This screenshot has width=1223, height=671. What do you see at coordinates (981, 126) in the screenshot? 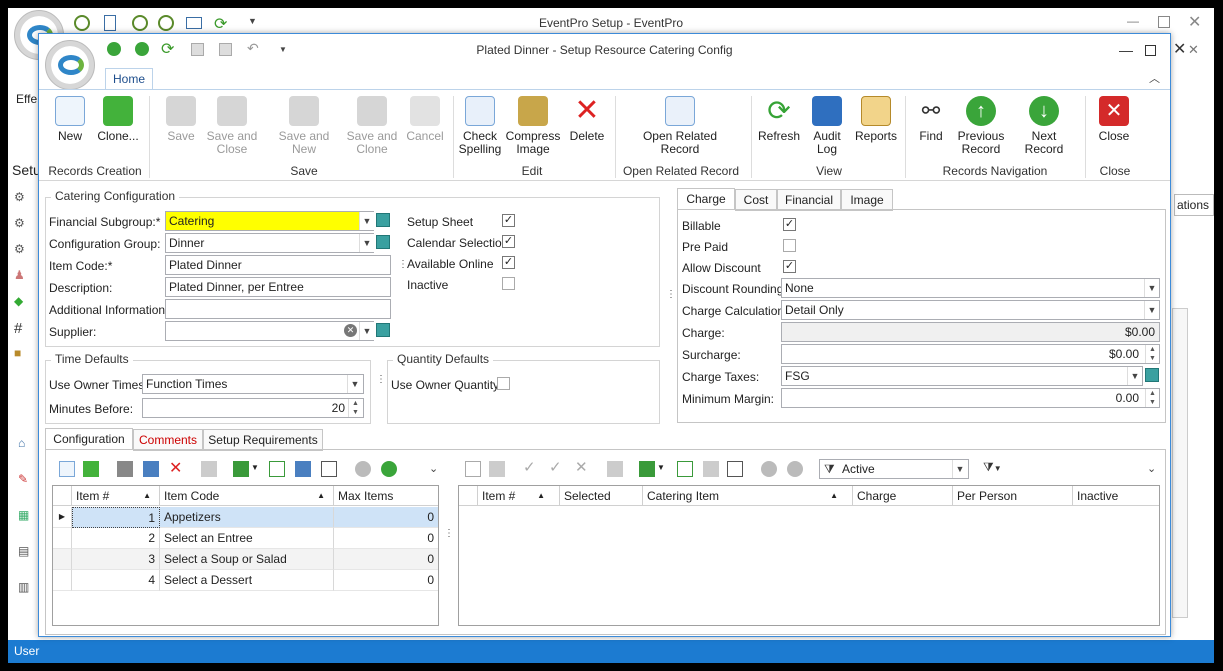
I see `previous-record-button: ↑ Previous Record` at bounding box center [981, 126].